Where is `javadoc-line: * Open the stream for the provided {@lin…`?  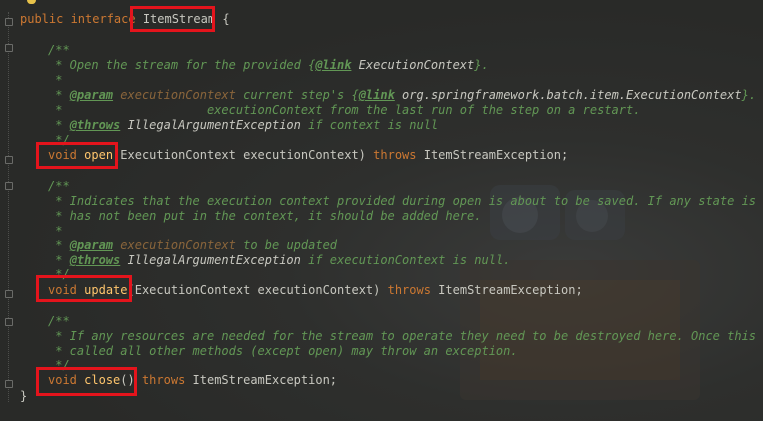
javadoc-line: * Open the stream for the provided {@lin… is located at coordinates (268, 65).